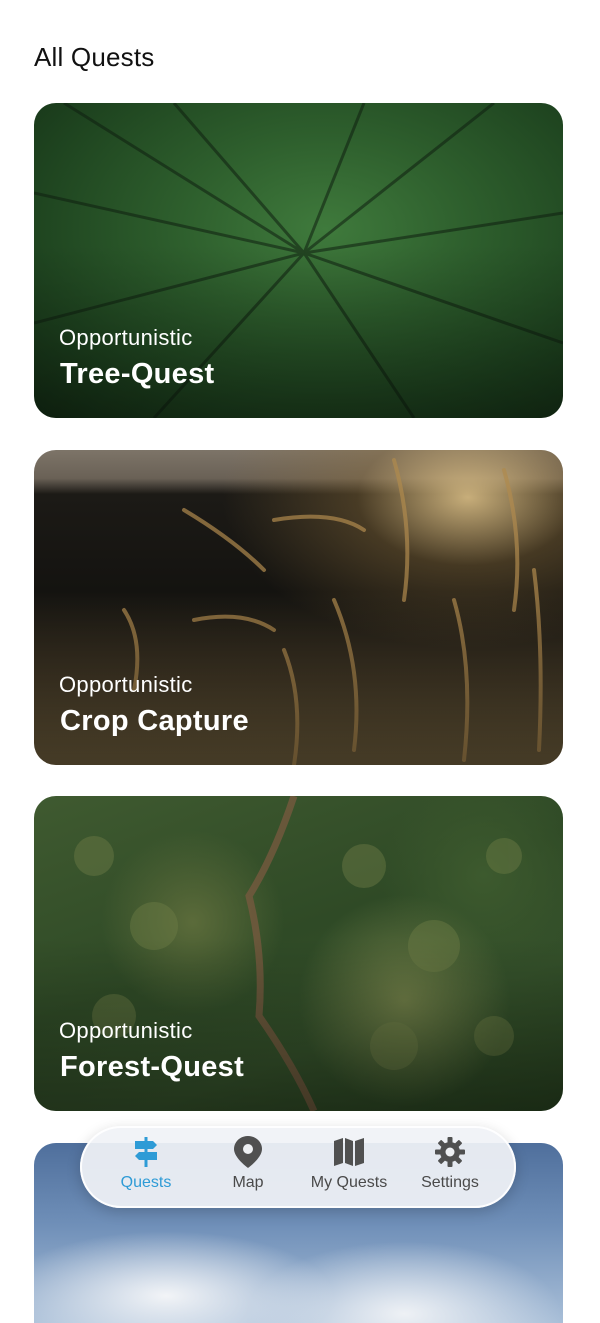 Image resolution: width=600 pixels, height=1323 pixels. I want to click on nav-item-map: Map, so click(248, 1167).